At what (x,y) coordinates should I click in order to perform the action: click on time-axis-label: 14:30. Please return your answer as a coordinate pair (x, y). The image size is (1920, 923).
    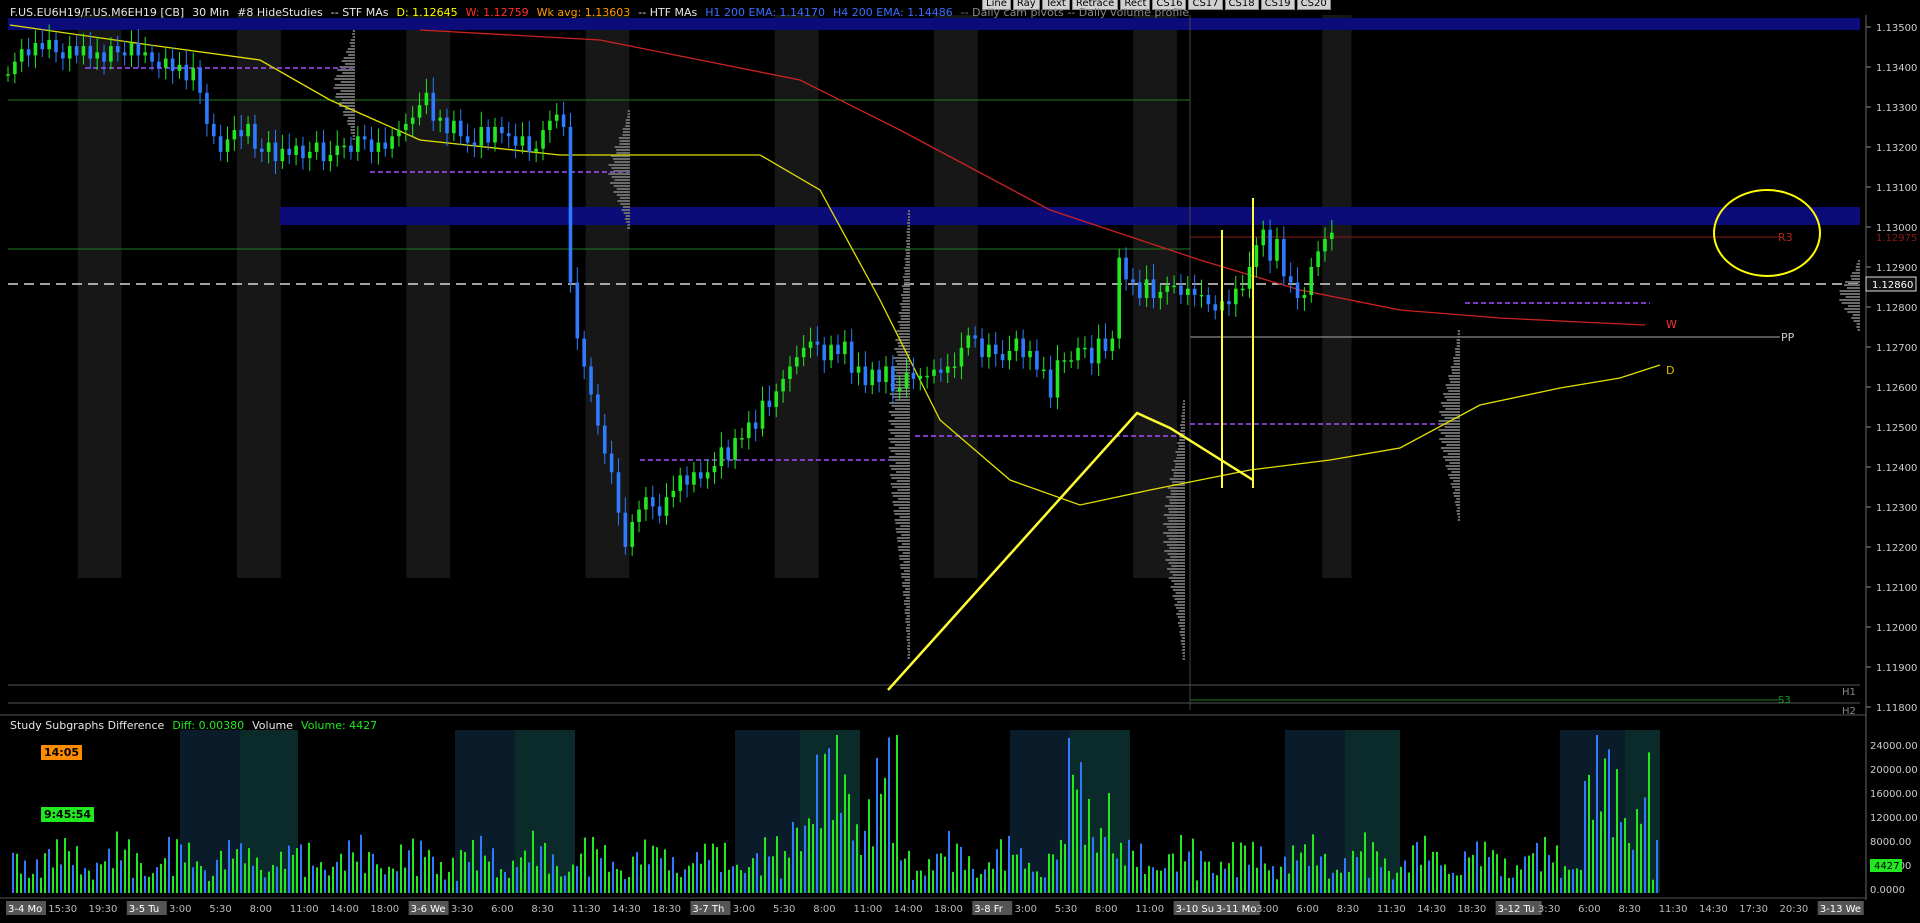
    Looking at the image, I should click on (626, 909).